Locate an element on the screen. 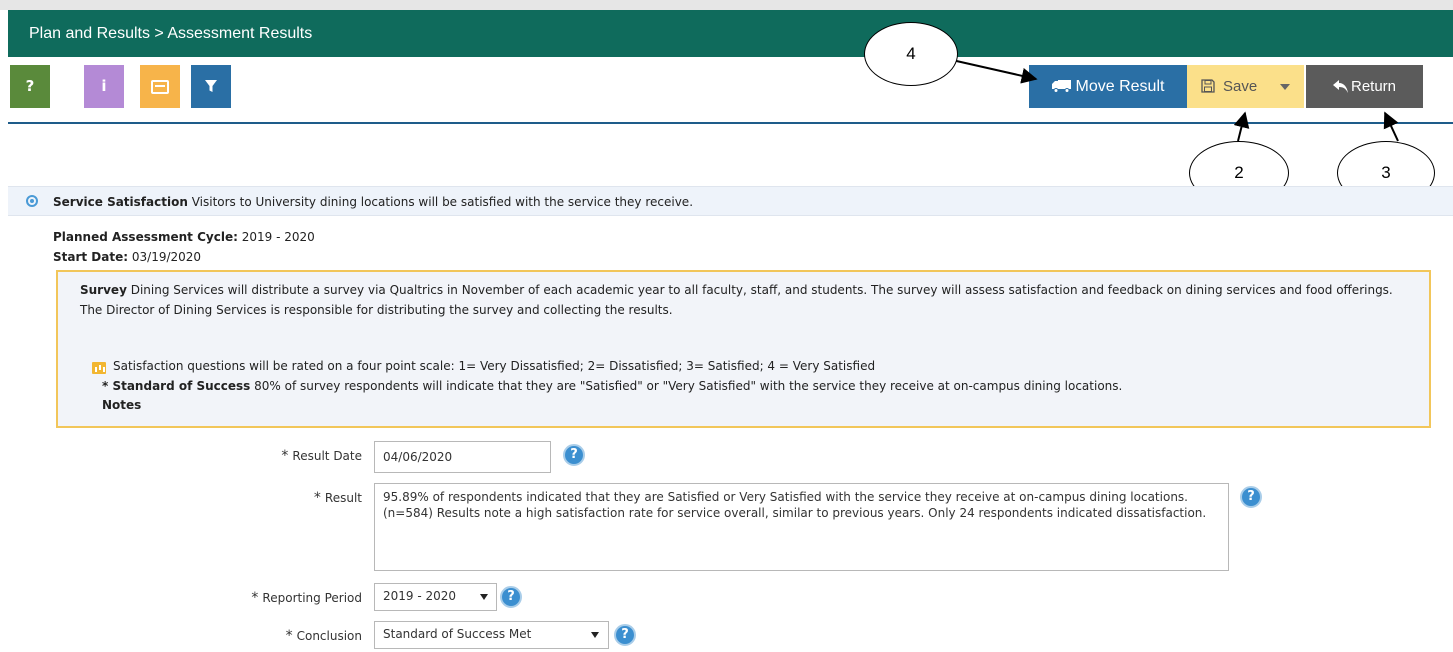  assessment-cycle: Planned Assessment Cycle: 2019 - 2020 is located at coordinates (184, 237).